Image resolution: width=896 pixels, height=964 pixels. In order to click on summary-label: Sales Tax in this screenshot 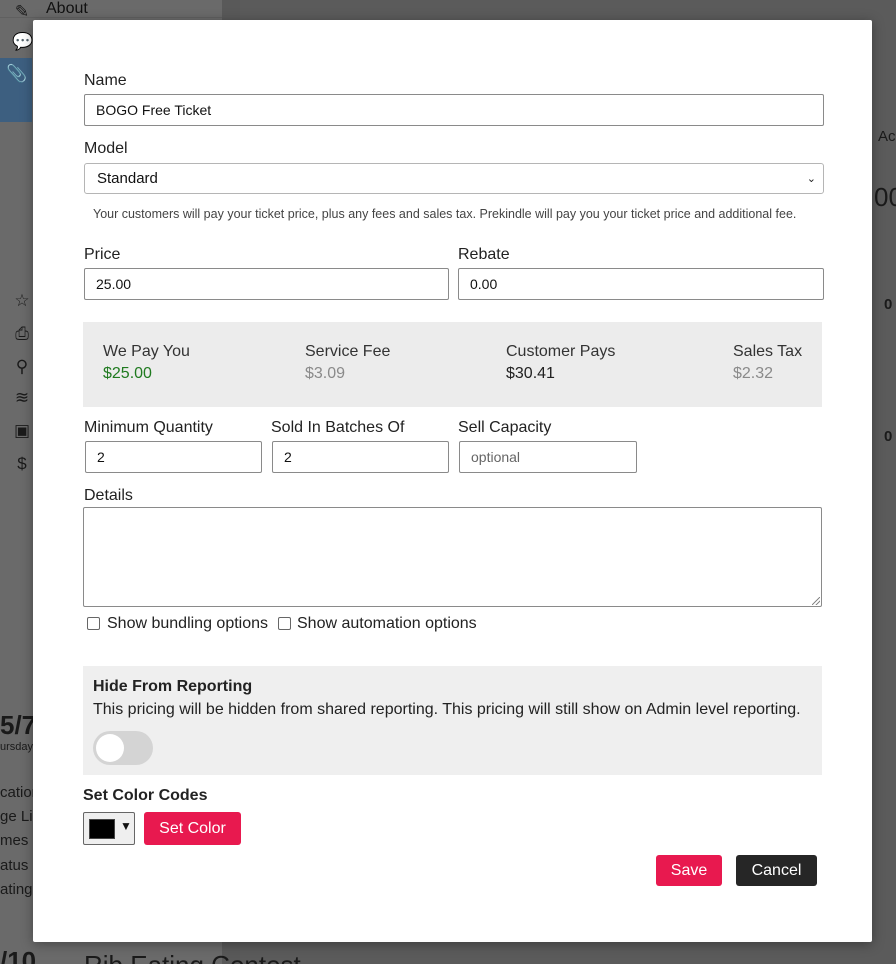, I will do `click(768, 351)`.